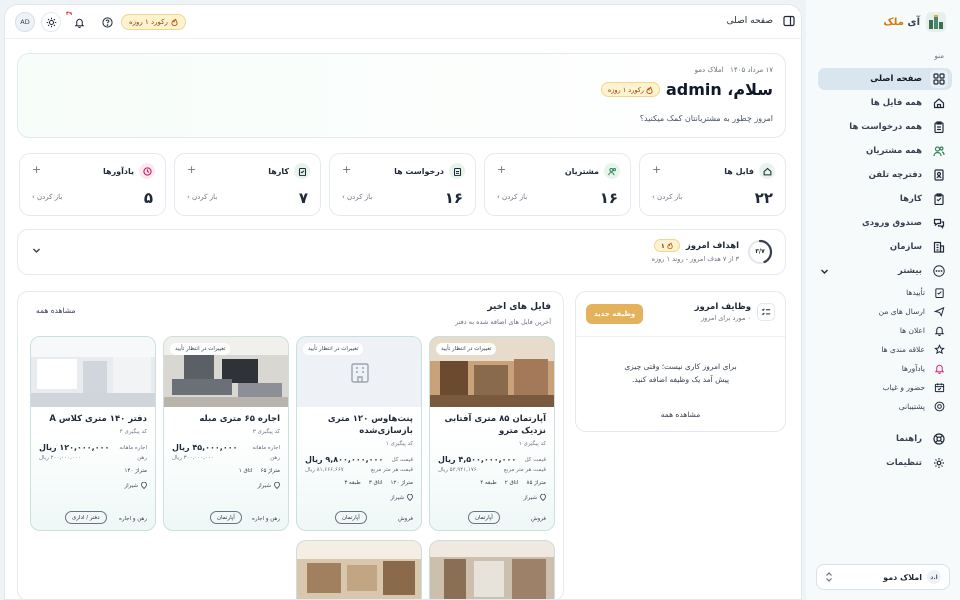 This screenshot has height=600, width=960. What do you see at coordinates (557, 184) in the screenshot?
I see `stat-card-customers: مشتریان + ۱۶ باز کردن ›` at bounding box center [557, 184].